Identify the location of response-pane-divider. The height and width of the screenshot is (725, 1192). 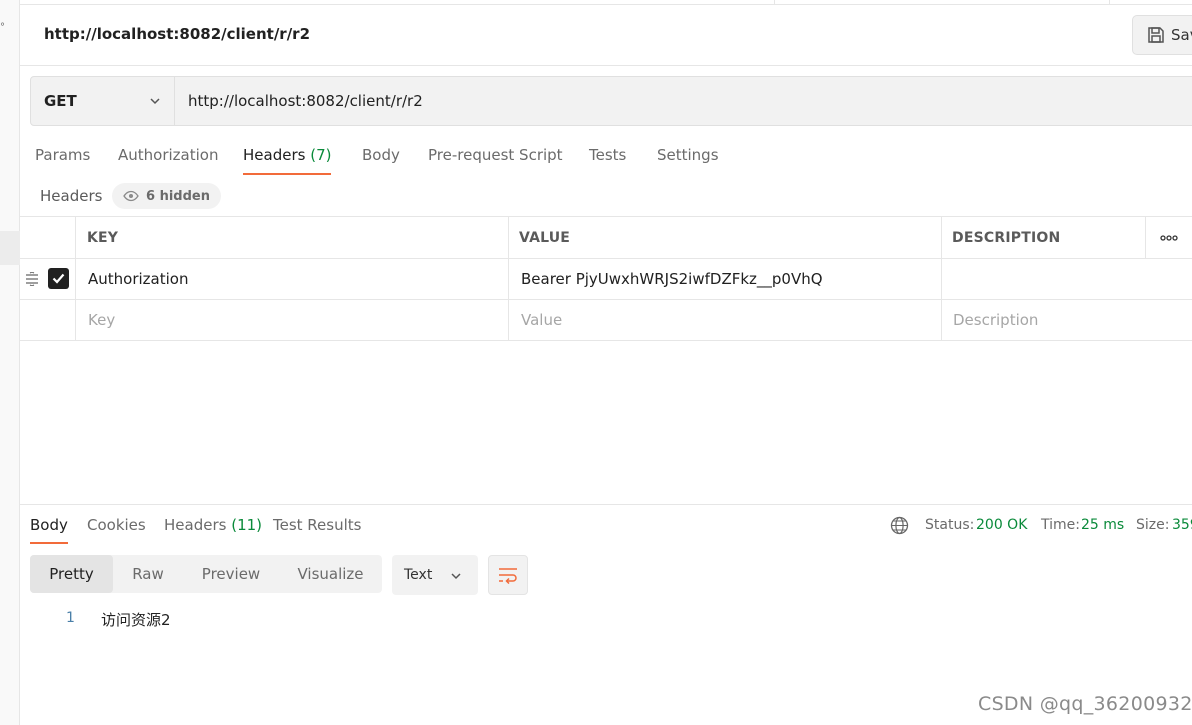
(606, 504).